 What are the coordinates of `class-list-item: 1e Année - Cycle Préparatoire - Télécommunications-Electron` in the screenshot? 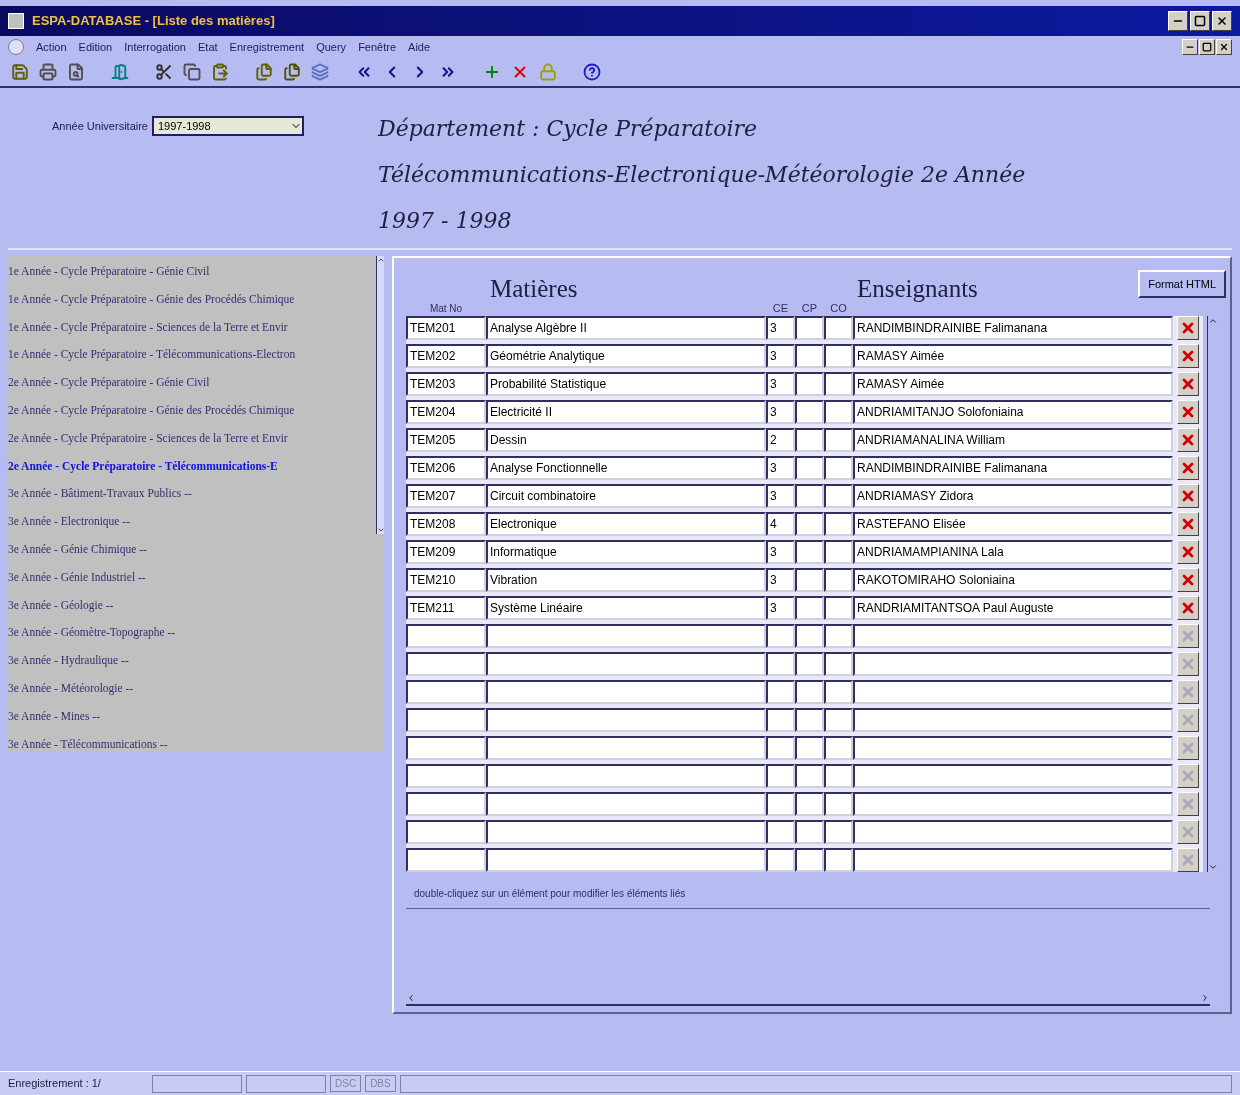 It's located at (192, 355).